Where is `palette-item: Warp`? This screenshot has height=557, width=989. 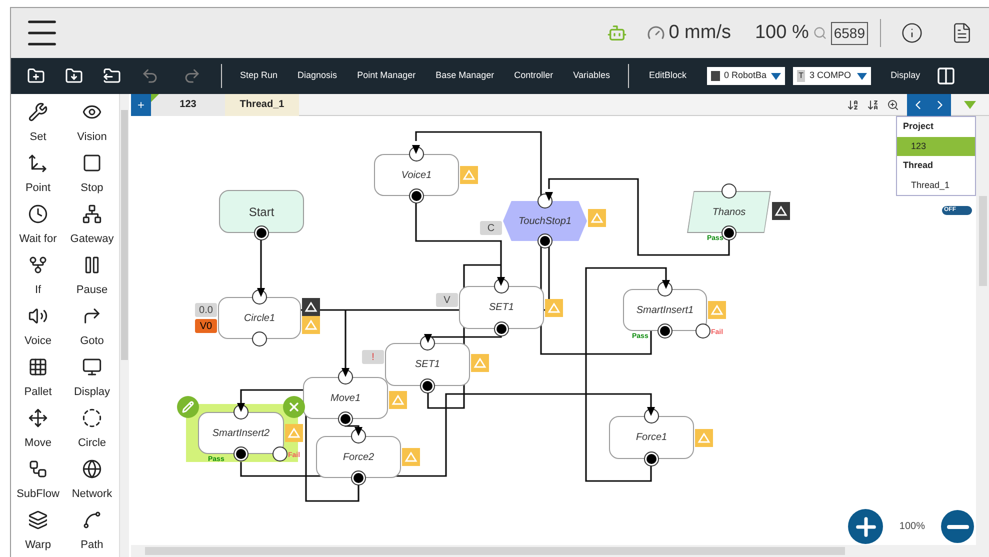 palette-item: Warp is located at coordinates (38, 531).